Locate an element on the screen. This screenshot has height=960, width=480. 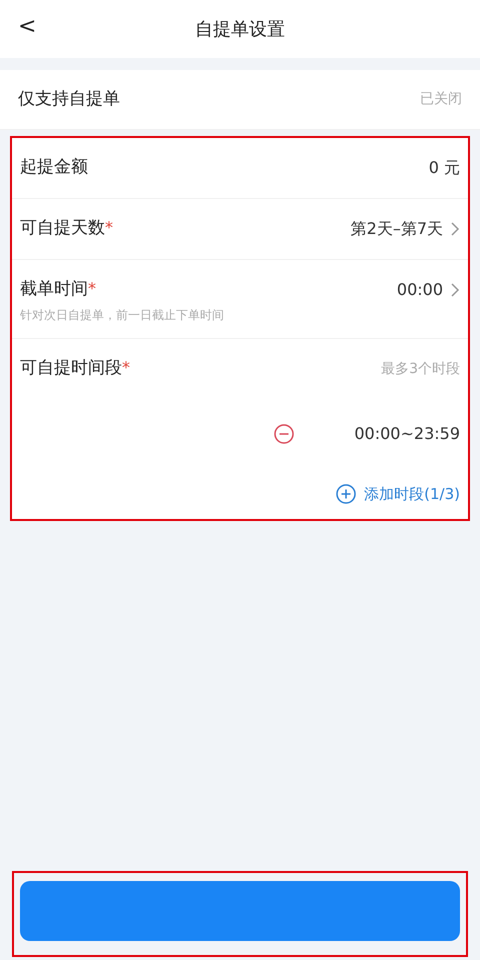
time-slot: 00:00~23:59 is located at coordinates (407, 434).